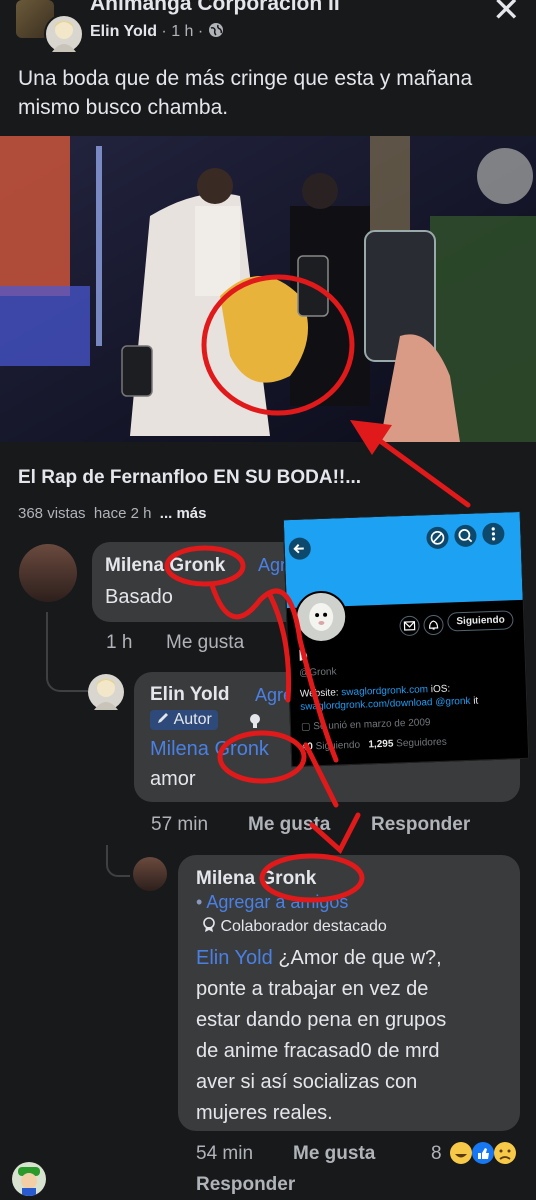  Describe the element at coordinates (436, 1154) in the screenshot. I see `reactions-count: 8` at that location.